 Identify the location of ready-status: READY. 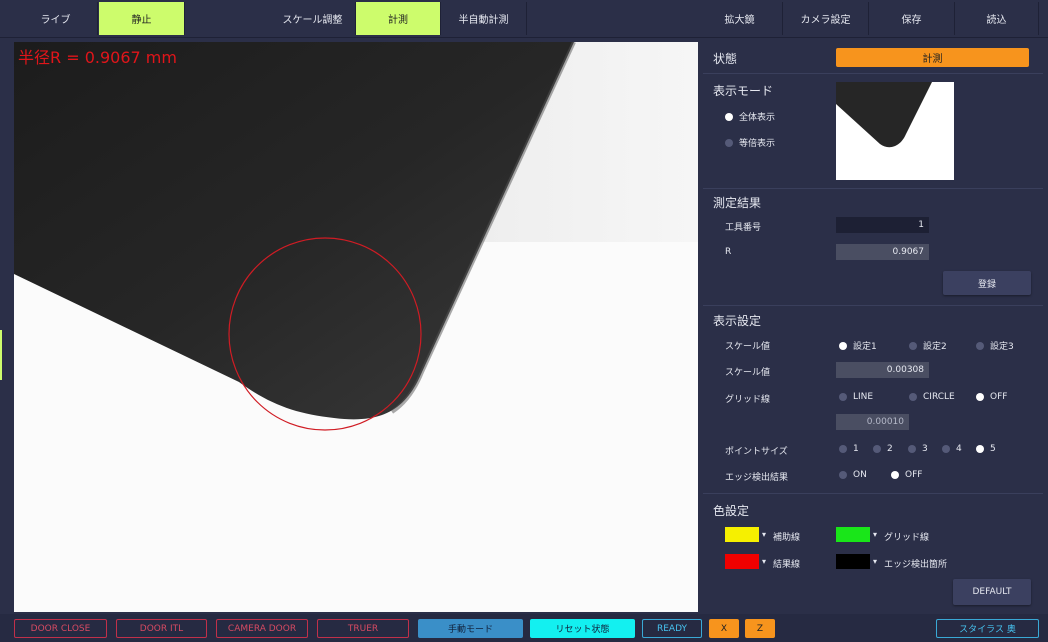
(672, 628).